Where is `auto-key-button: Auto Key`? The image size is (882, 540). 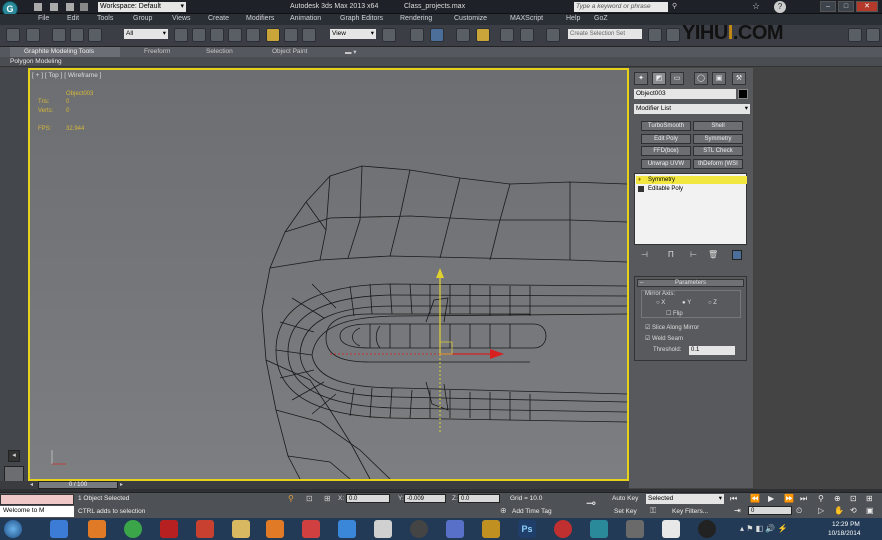 auto-key-button: Auto Key is located at coordinates (625, 498).